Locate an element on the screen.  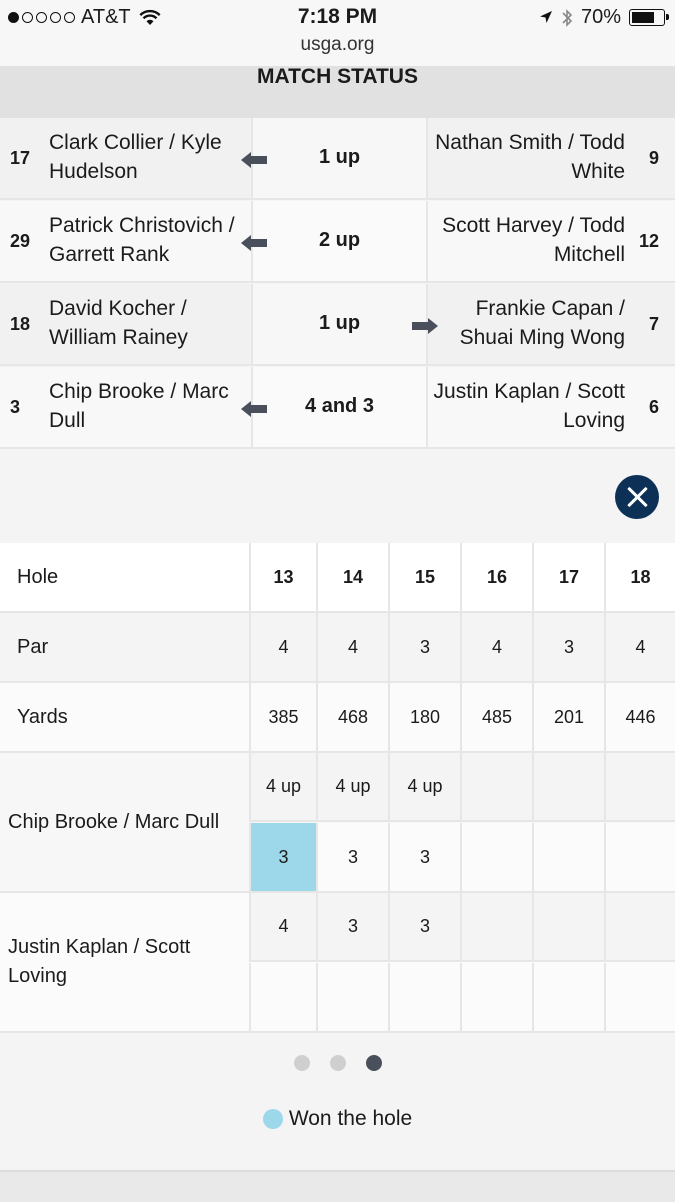
yards-value: 446 is located at coordinates (639, 717).